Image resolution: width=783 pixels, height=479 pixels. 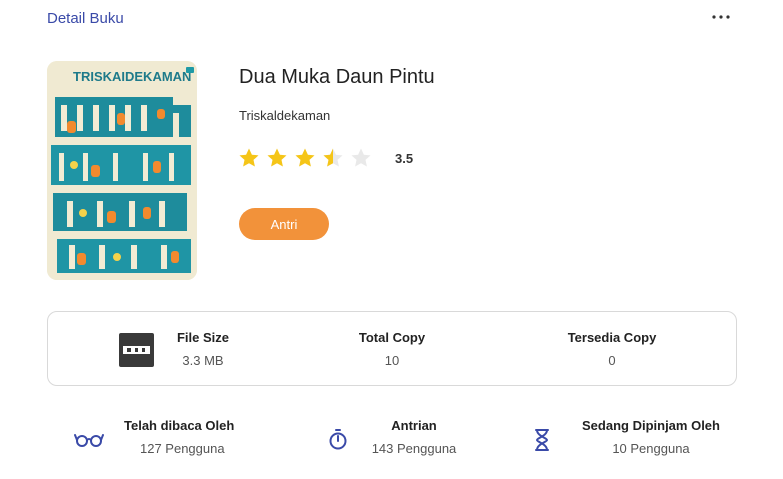 I want to click on star-half-icon, so click(x=333, y=157).